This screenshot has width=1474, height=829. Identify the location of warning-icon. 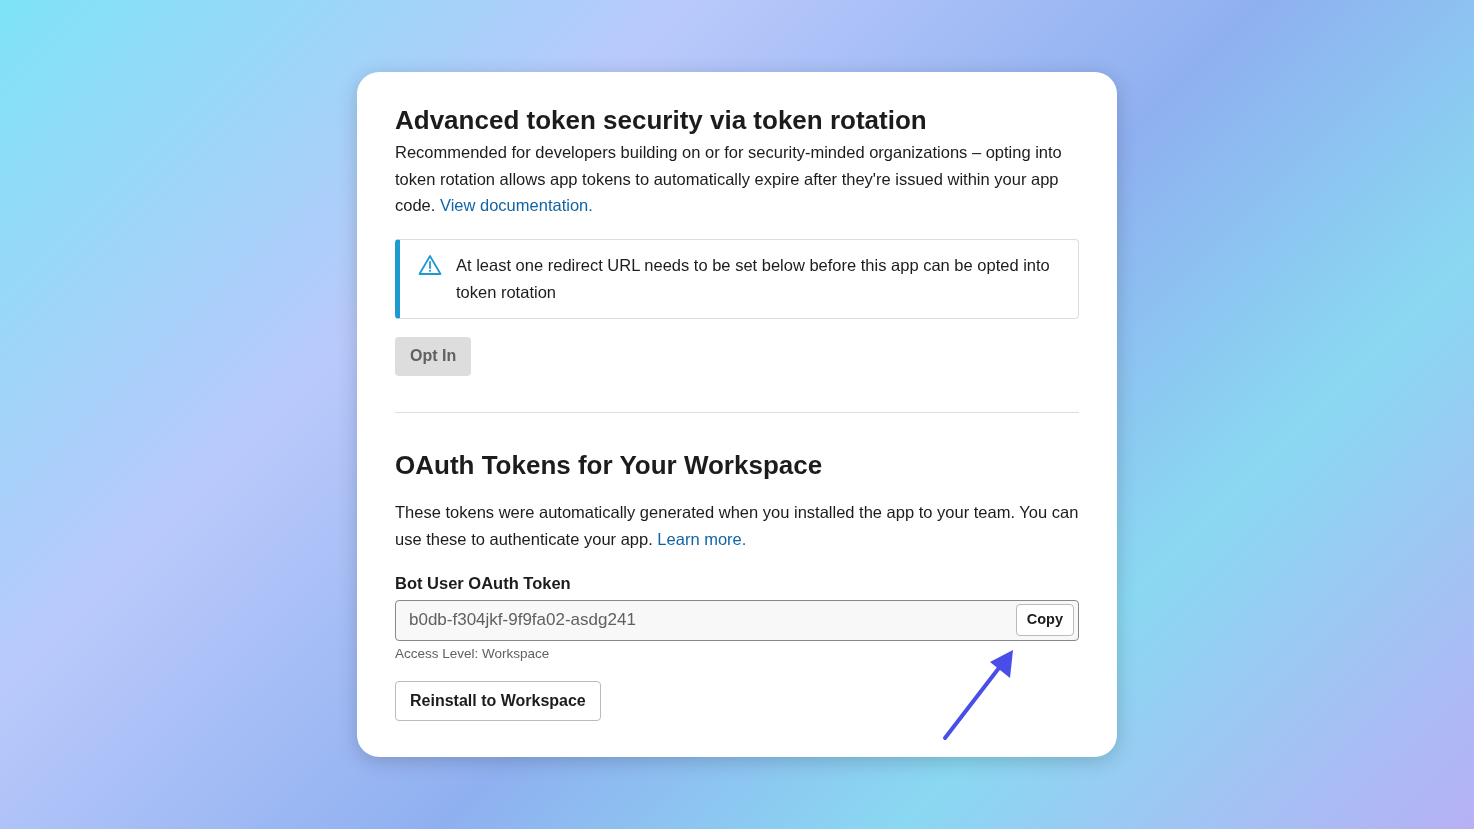
(430, 264).